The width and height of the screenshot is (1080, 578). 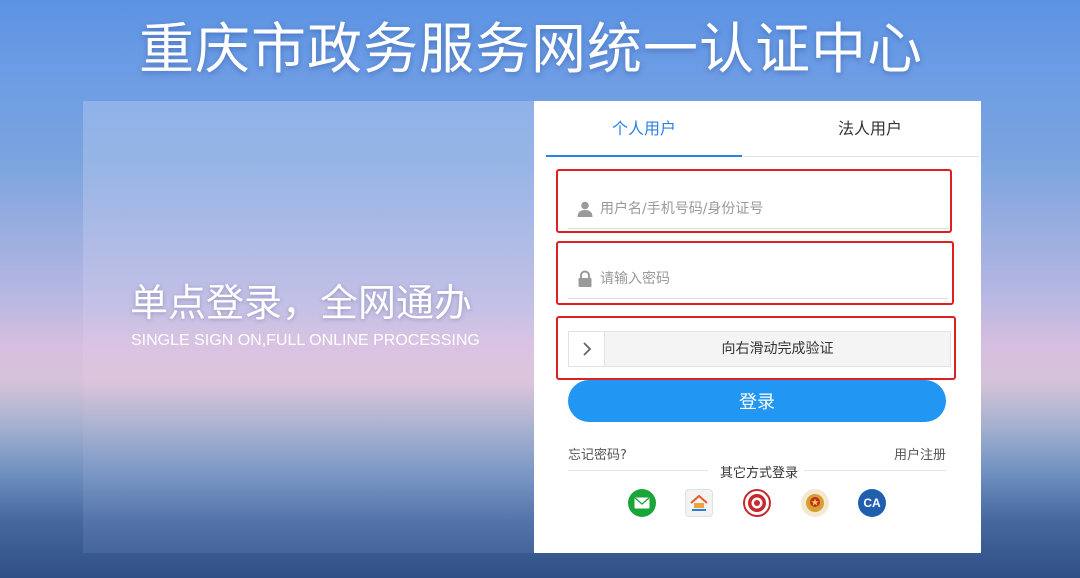 What do you see at coordinates (585, 278) in the screenshot?
I see `lock-icon` at bounding box center [585, 278].